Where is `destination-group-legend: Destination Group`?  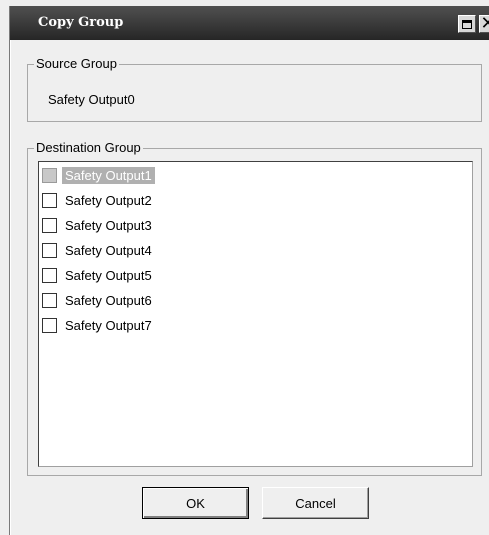 destination-group-legend: Destination Group is located at coordinates (88, 148).